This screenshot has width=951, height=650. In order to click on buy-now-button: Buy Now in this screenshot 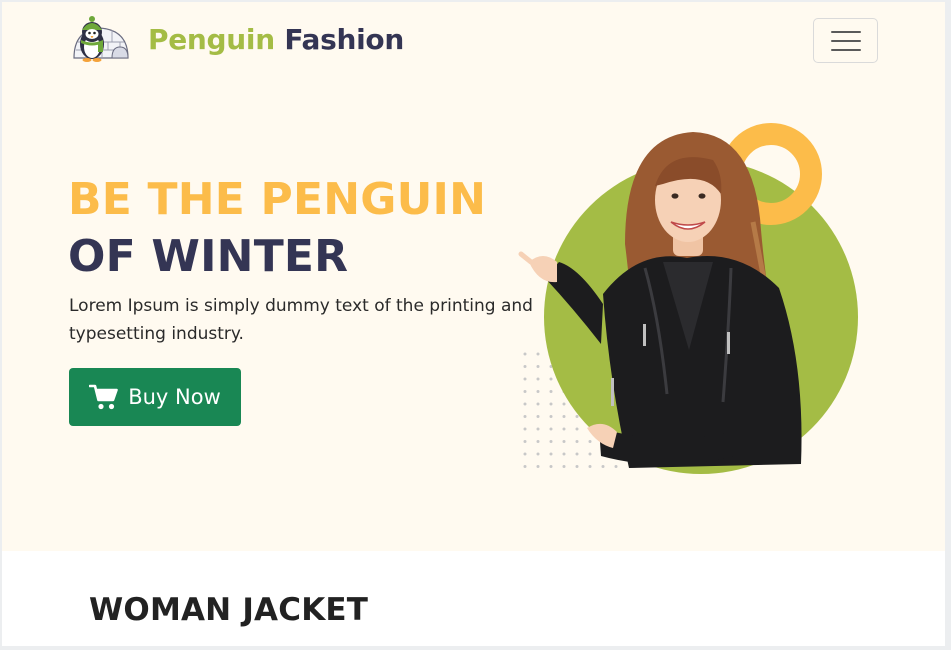, I will do `click(155, 397)`.